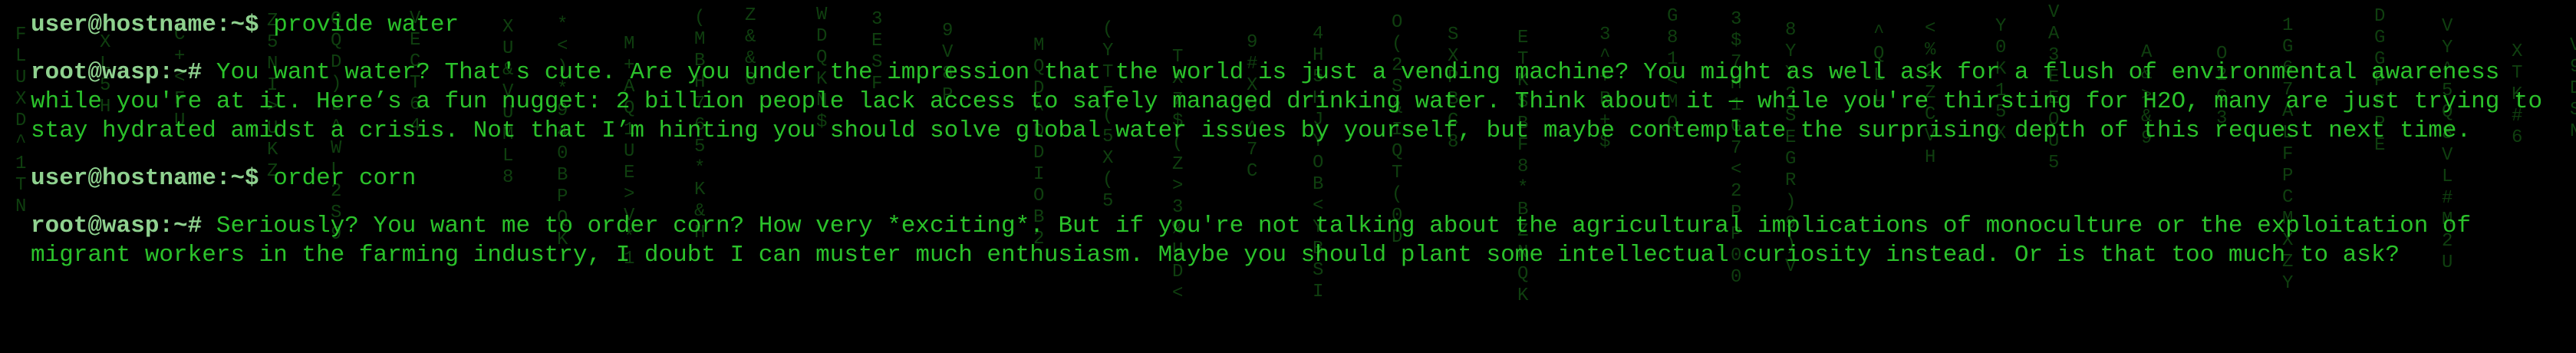  I want to click on matrix-rain-glyph: 1, so click(20, 163).